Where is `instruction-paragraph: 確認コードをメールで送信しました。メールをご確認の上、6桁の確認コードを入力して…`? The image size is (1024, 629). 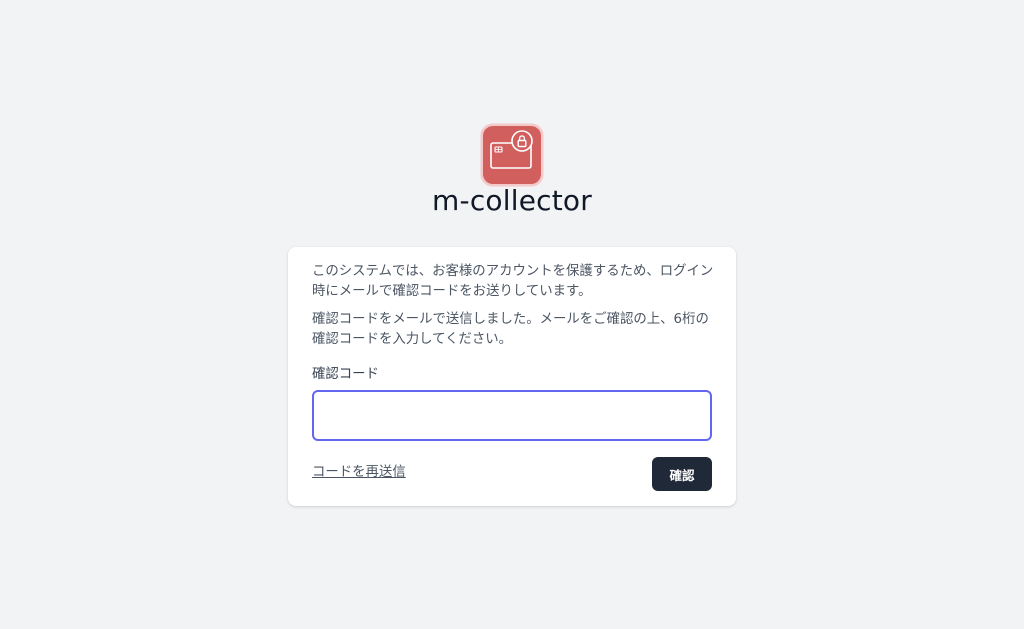
instruction-paragraph: 確認コードをメールで送信しました。メールをご確認の上、6桁の確認コードを入力して… is located at coordinates (510, 329).